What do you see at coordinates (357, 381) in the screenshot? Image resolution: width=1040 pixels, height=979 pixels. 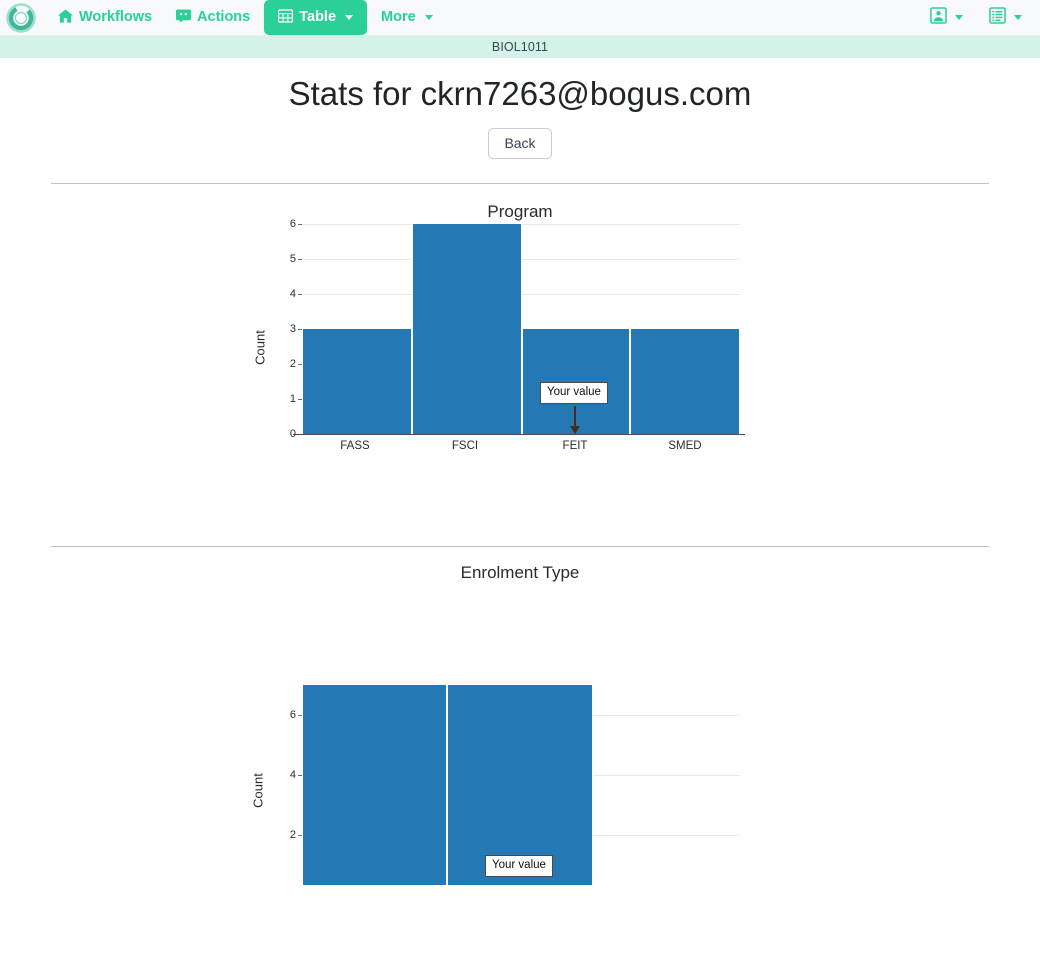 I see `bar-fass` at bounding box center [357, 381].